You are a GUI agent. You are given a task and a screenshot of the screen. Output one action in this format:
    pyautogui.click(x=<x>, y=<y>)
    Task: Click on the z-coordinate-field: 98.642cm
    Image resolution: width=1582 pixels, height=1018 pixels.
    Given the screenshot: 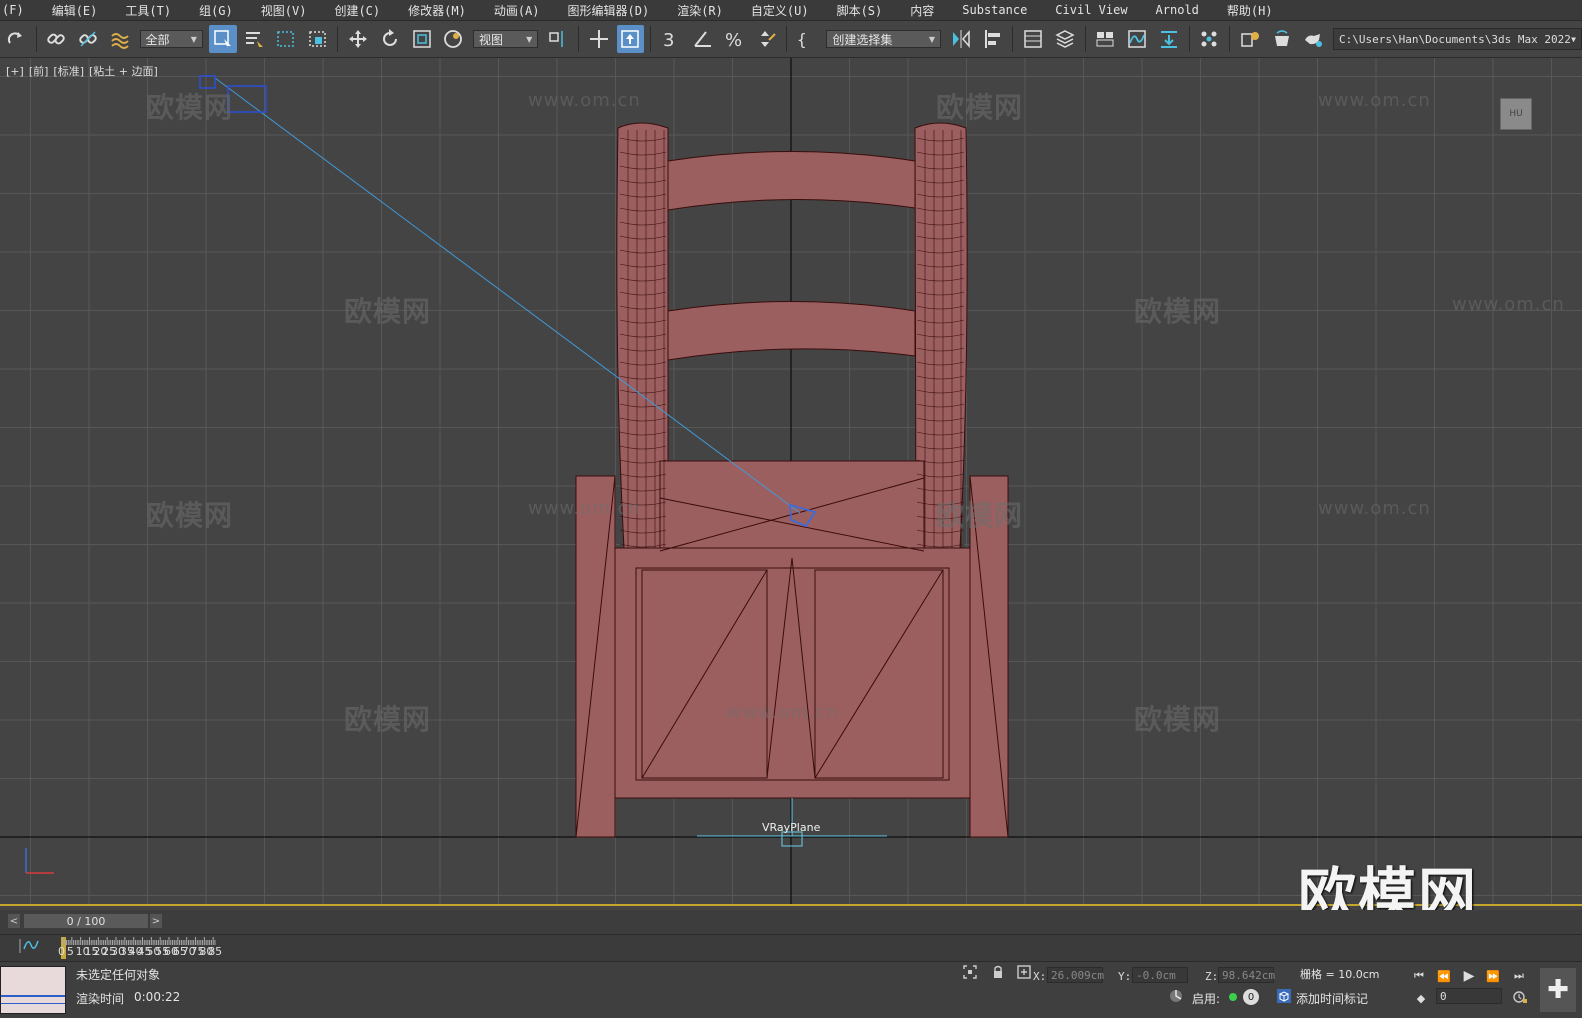 What is the action you would take?
    pyautogui.click(x=1246, y=975)
    